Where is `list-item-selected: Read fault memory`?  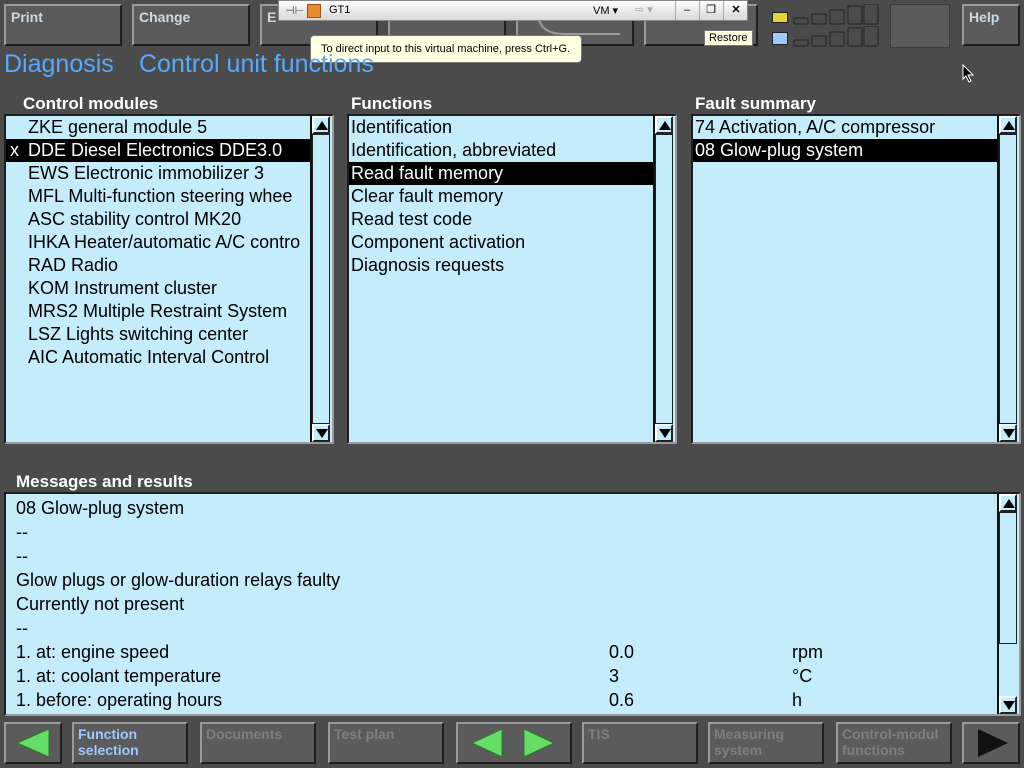
list-item-selected: Read fault memory is located at coordinates (502, 173).